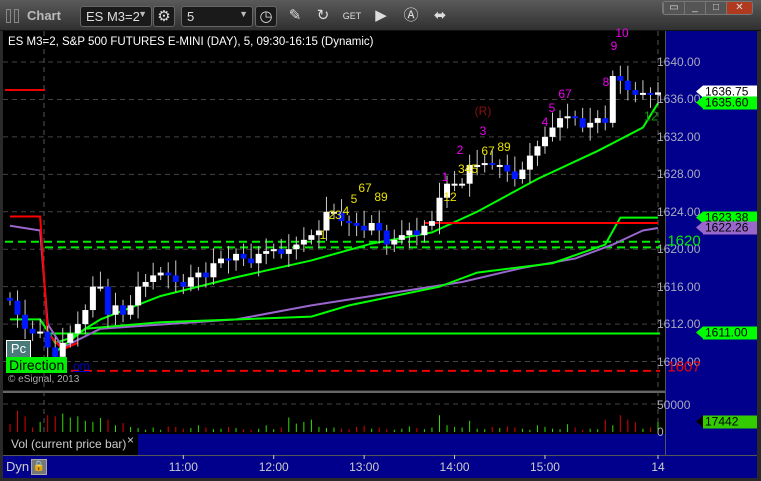  What do you see at coordinates (679, 324) in the screenshot?
I see `price-tick: 1612.00` at bounding box center [679, 324].